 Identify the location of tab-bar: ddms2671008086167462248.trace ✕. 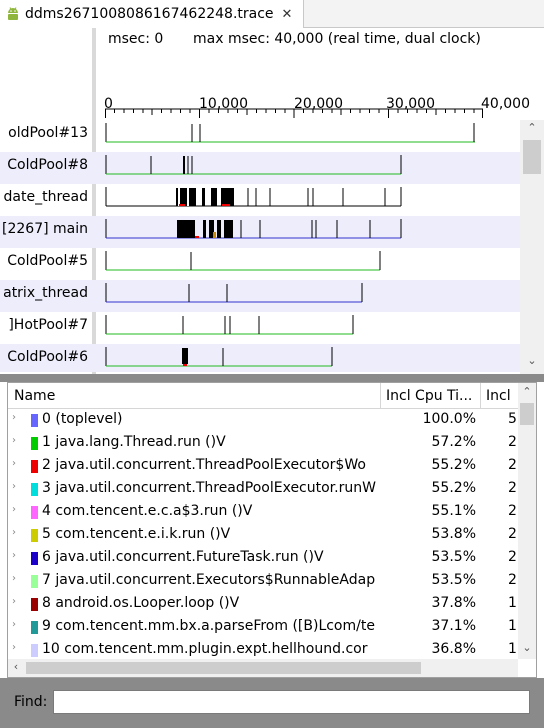
(272, 14).